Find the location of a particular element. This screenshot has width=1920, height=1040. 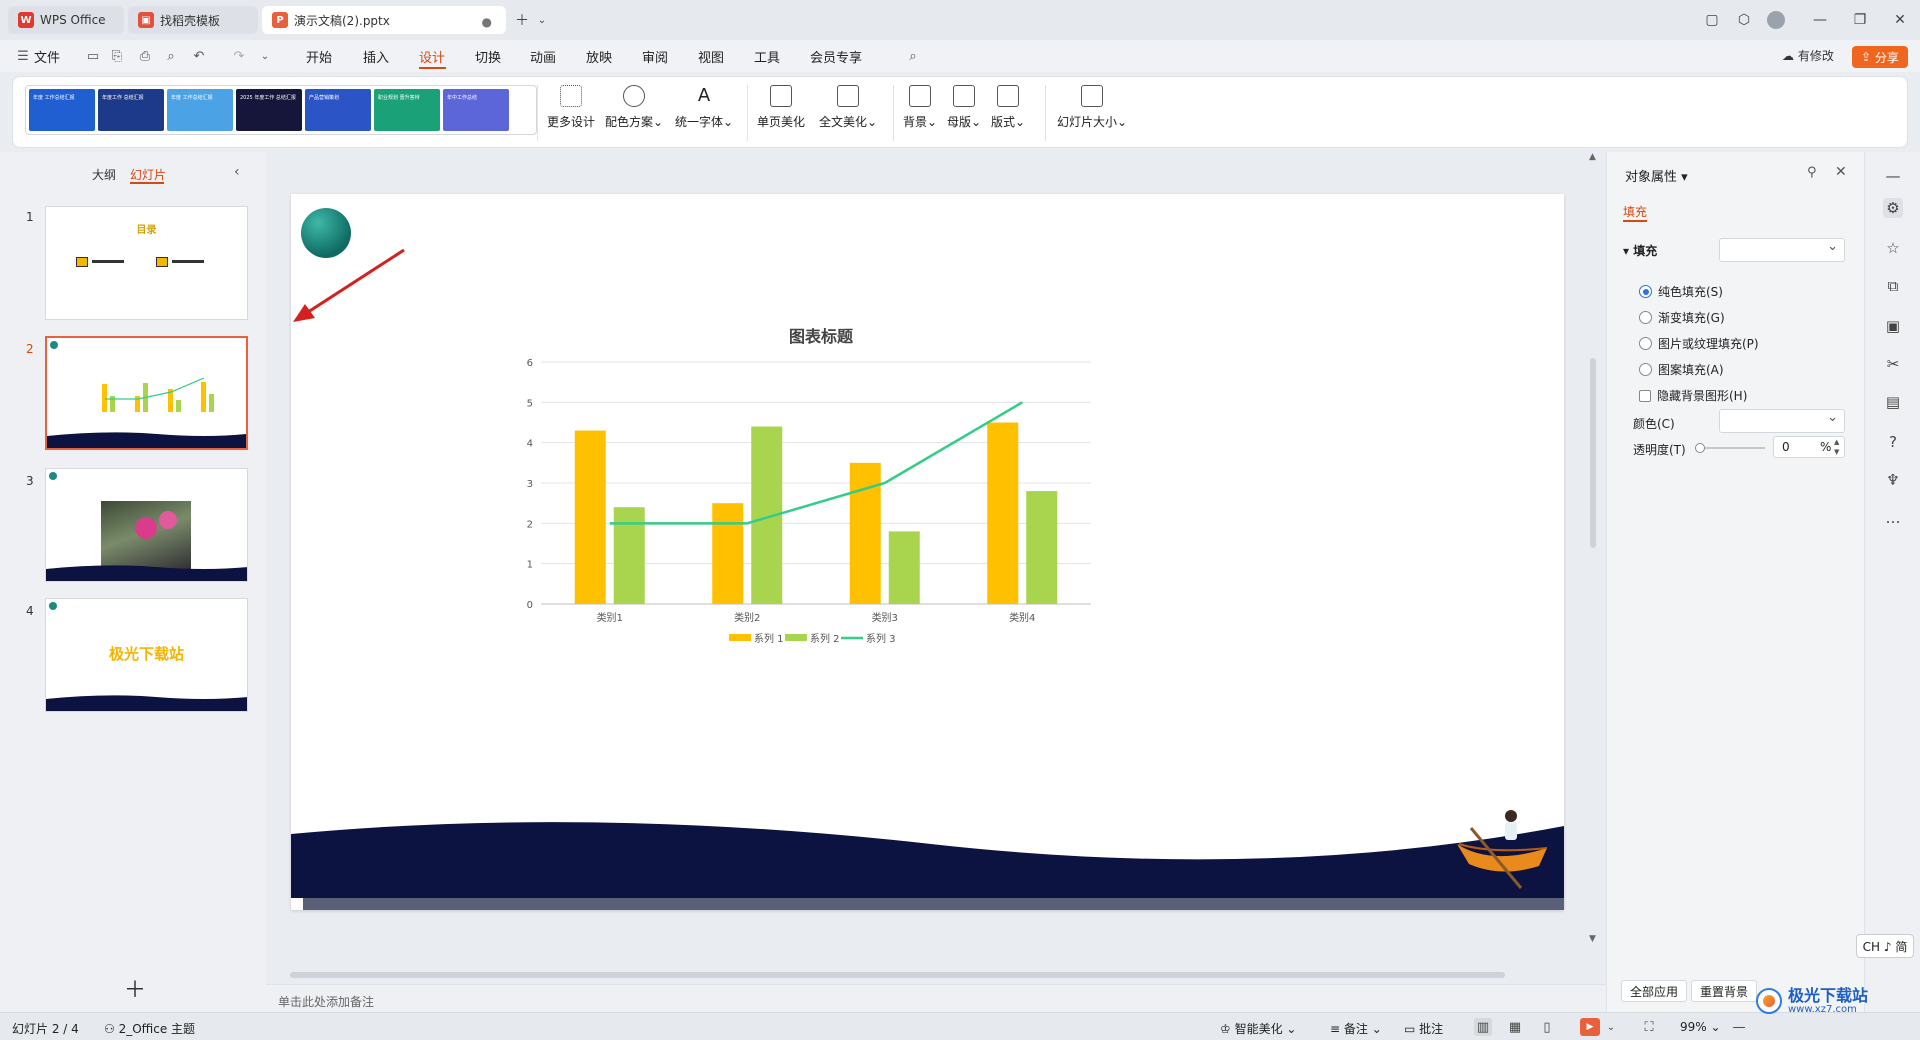

slide-sorter-icon: ▦ is located at coordinates (1515, 1027).